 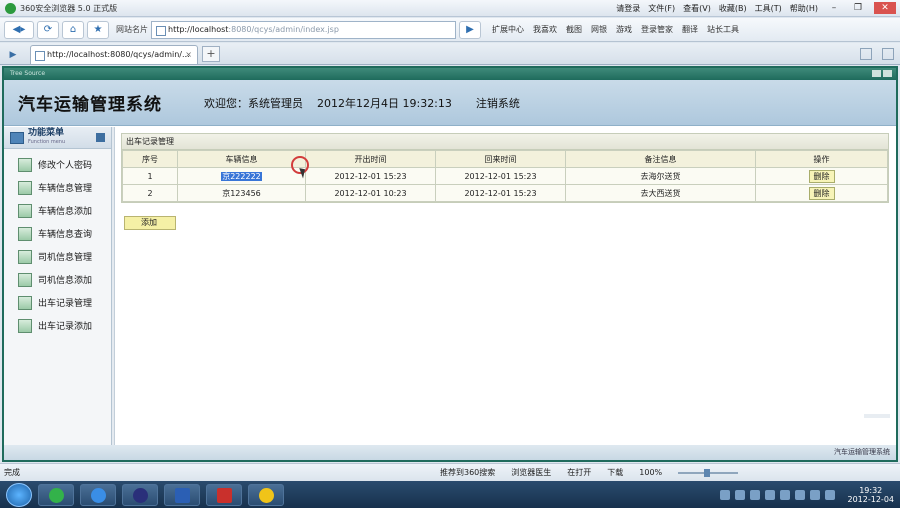 I want to click on go-arrow-icon: ▶, so click(x=470, y=29).